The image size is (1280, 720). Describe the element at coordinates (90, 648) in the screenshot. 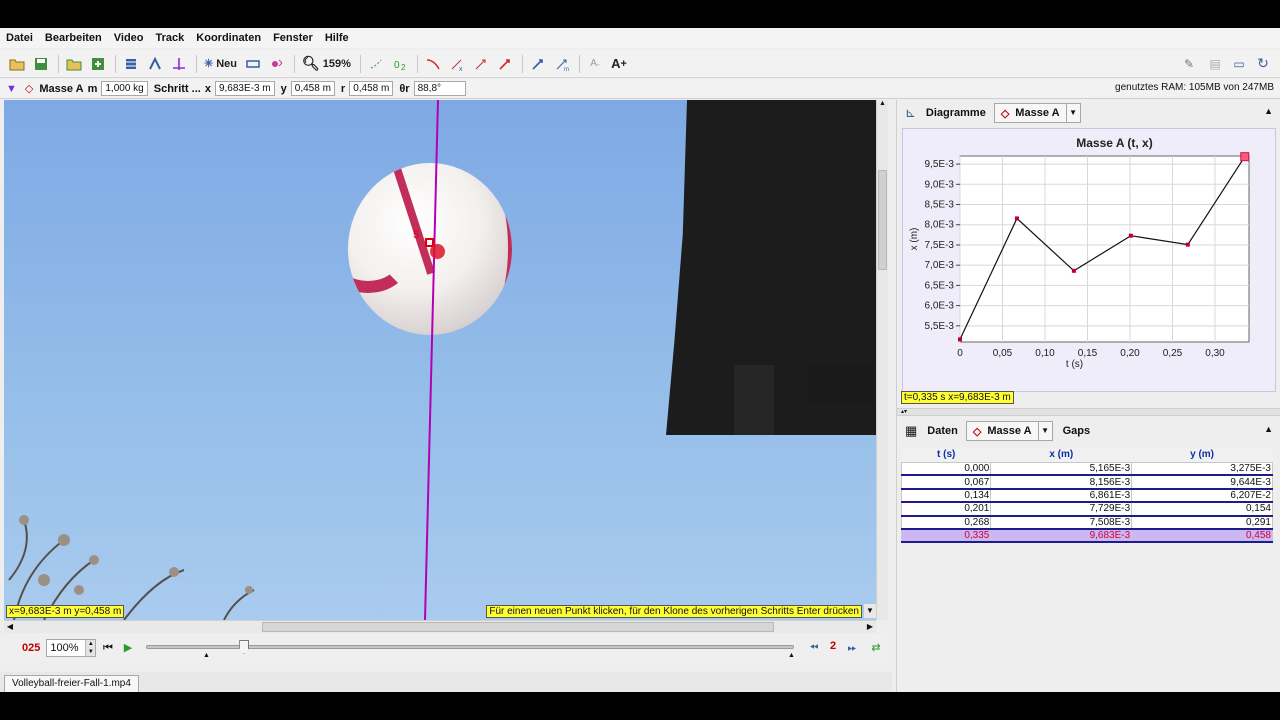

I see `rate-spinner-icon: ▲ ▼` at that location.